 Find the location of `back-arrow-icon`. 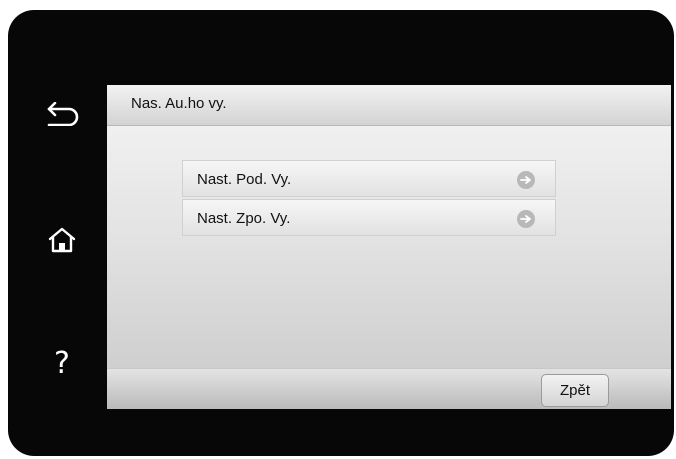

back-arrow-icon is located at coordinates (63, 114).